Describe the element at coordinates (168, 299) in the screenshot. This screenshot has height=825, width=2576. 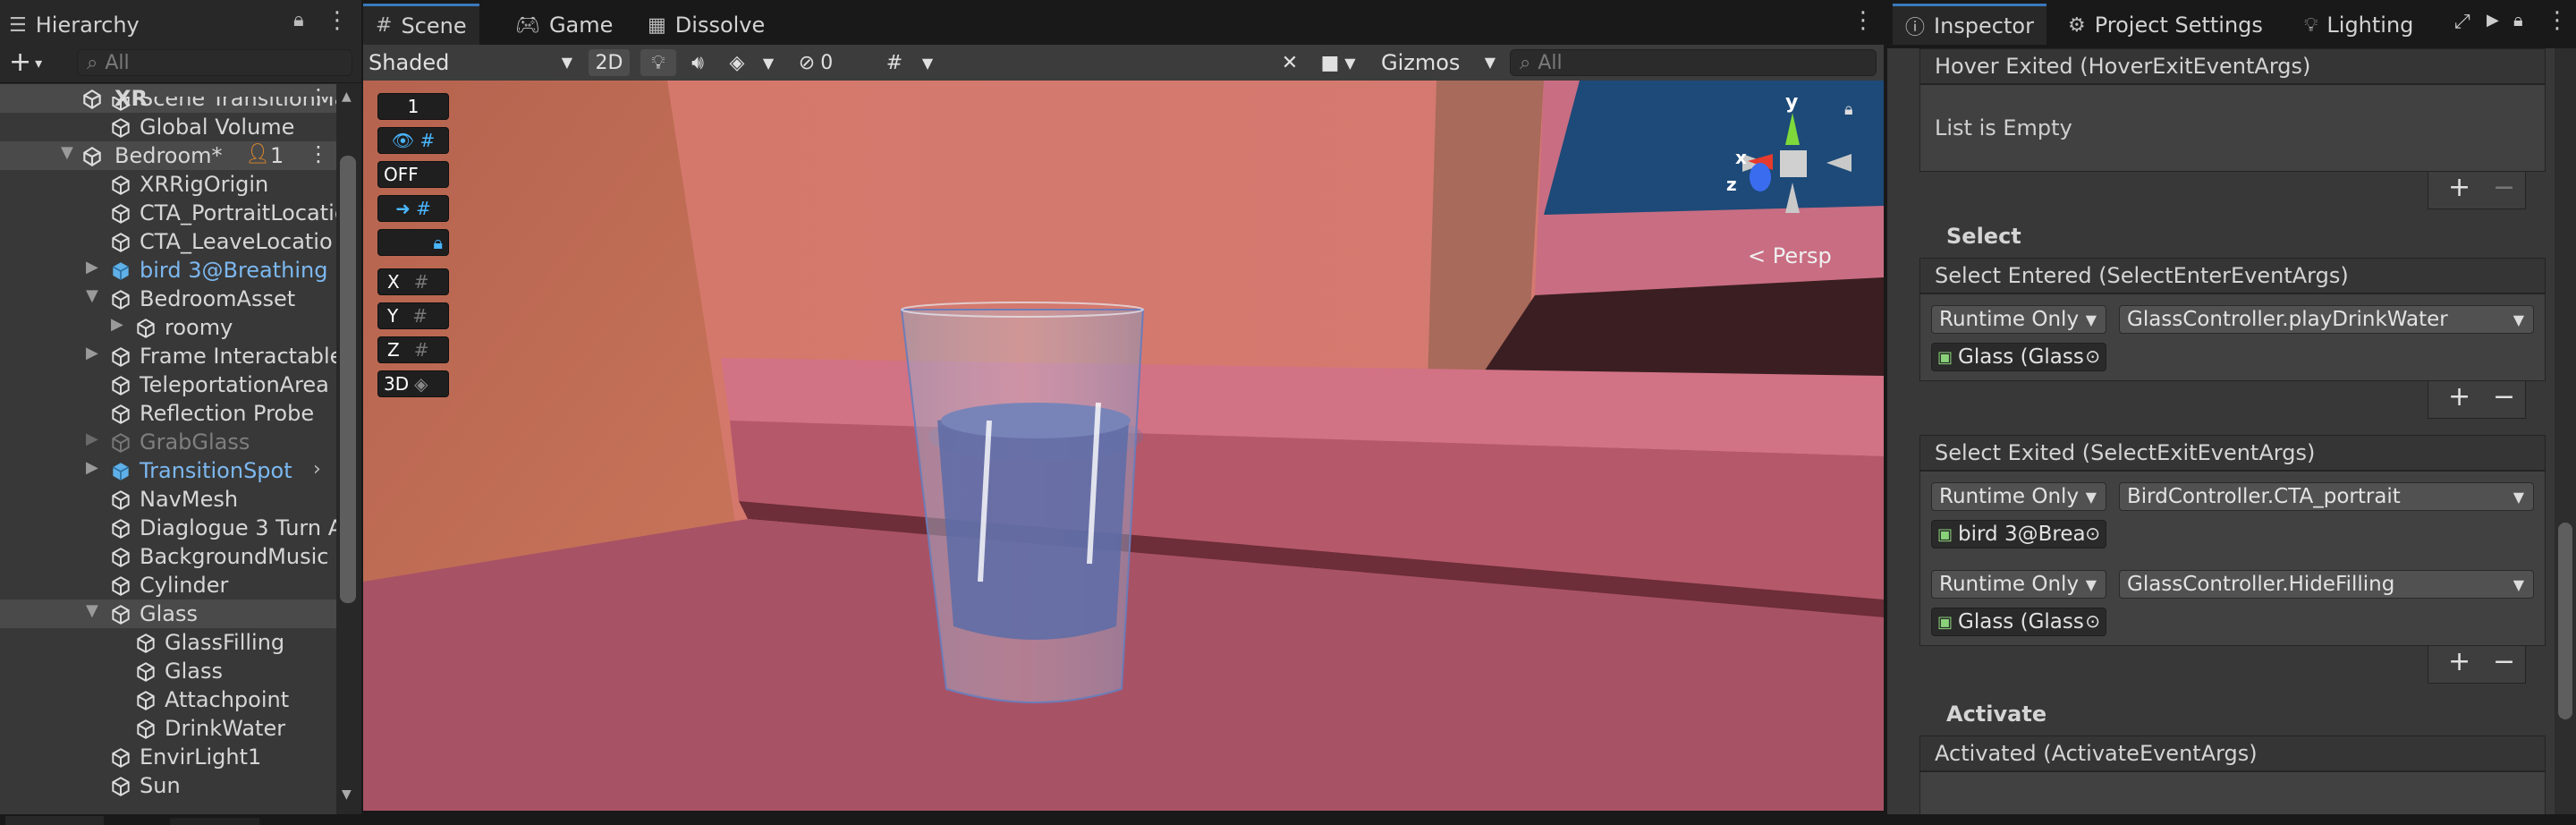
I see `tree-row-bedroom-asset: ▼ BedroomAsset` at that location.